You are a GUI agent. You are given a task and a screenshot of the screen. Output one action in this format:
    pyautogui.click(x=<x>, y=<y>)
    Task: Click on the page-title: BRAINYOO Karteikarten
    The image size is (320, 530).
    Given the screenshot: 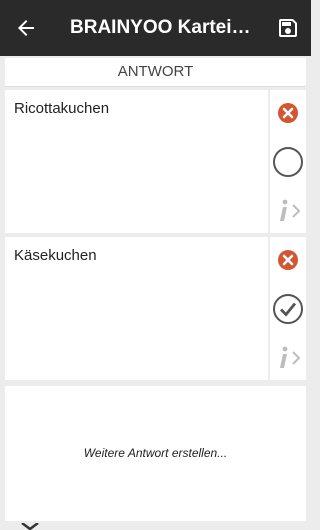 What is the action you would take?
    pyautogui.click(x=165, y=27)
    